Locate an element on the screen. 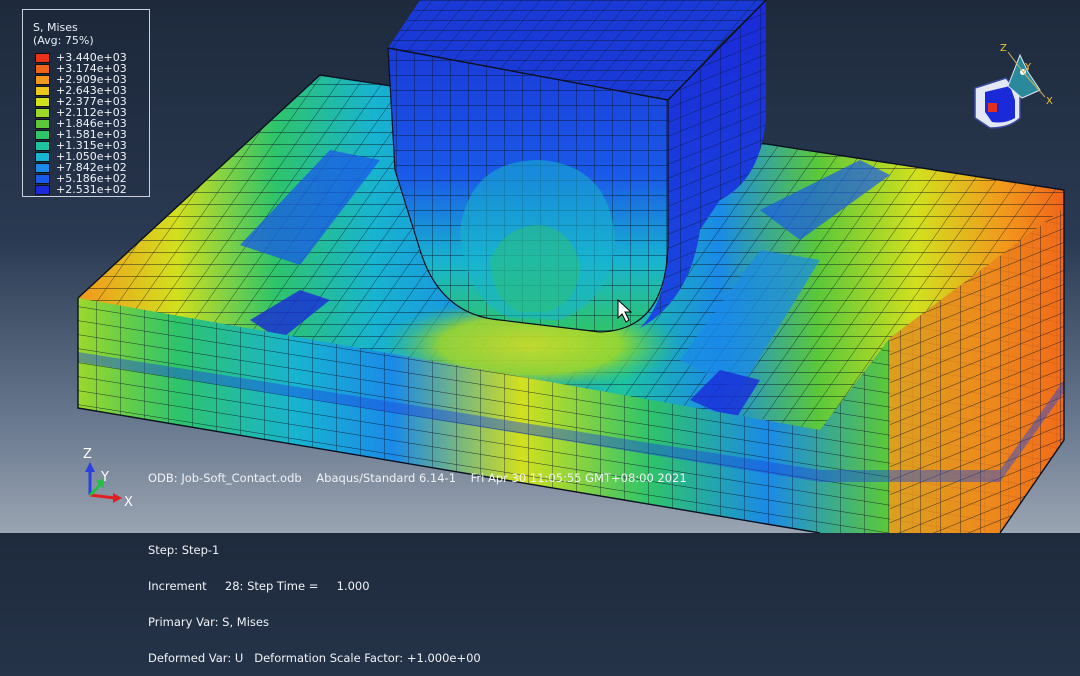 Image resolution: width=1080 pixels, height=676 pixels. view-cube-y-label: Y is located at coordinates (1028, 67).